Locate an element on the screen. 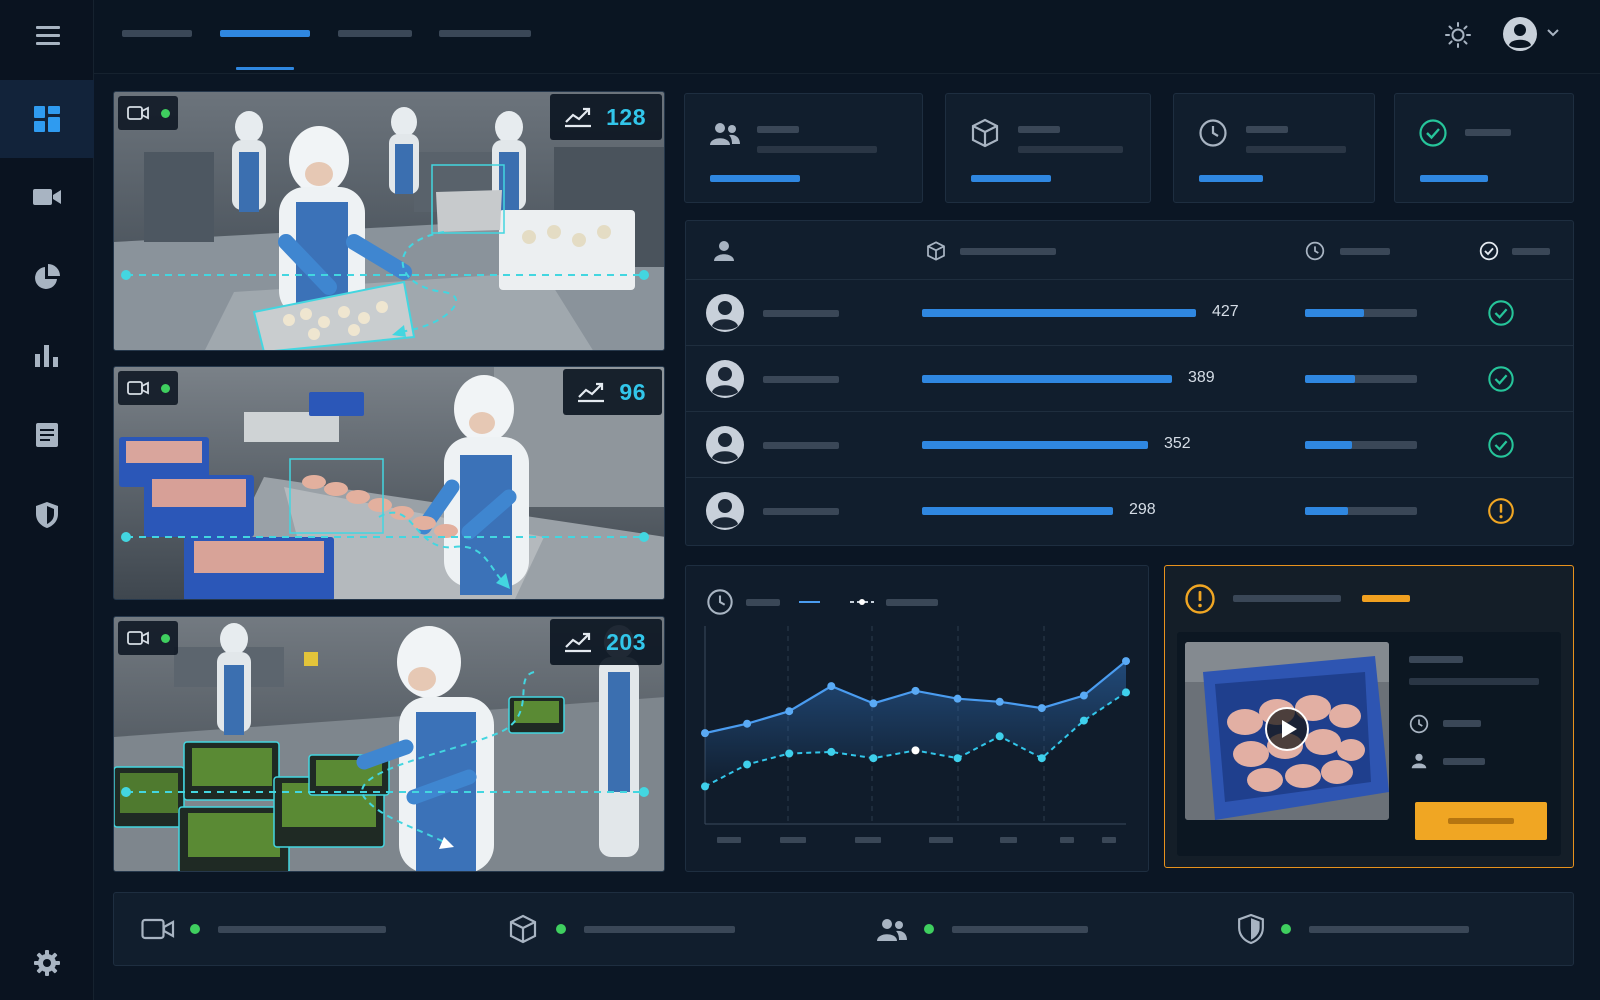  table-row: 298 is located at coordinates (1129, 510).